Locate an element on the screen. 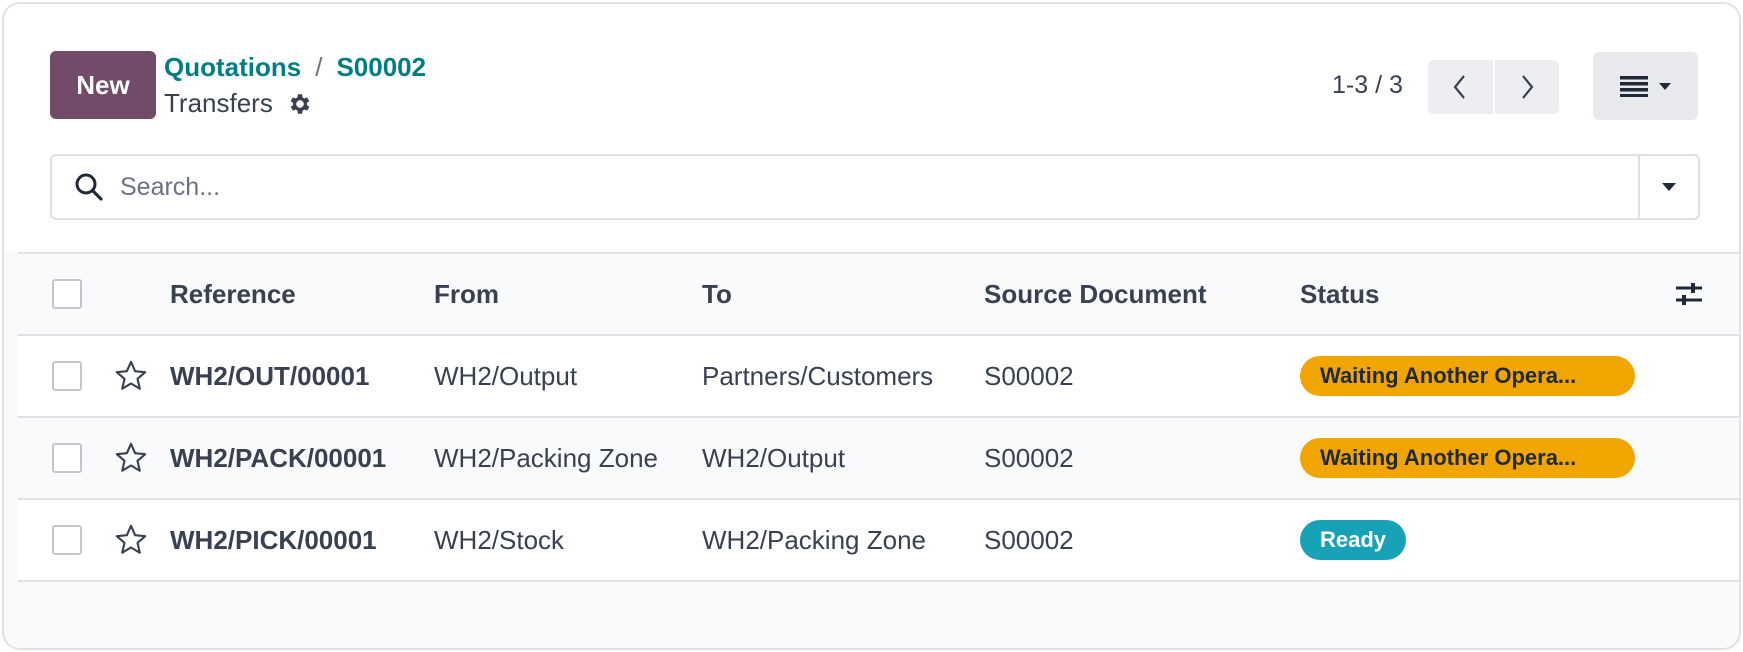 The width and height of the screenshot is (1743, 652). breadcrumb: Quotations / S00002 is located at coordinates (295, 67).